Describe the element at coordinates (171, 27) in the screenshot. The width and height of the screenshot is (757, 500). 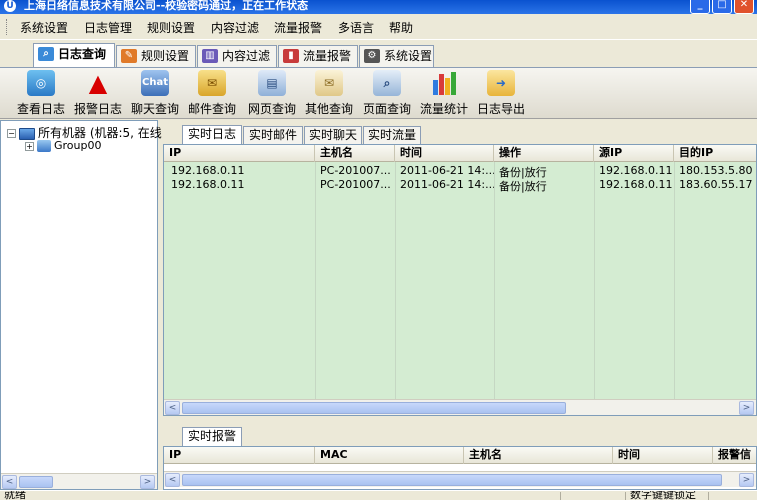
I see `menu-rule-settings: 规则设置` at that location.